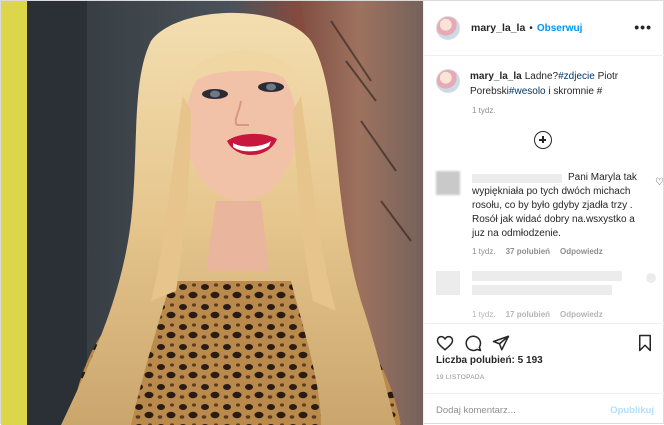 The height and width of the screenshot is (425, 664). I want to click on likes-count: Liczba polubień: 5 193, so click(489, 360).